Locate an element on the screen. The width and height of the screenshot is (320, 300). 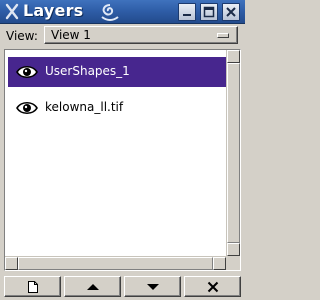
new-layer-button is located at coordinates (32, 286).